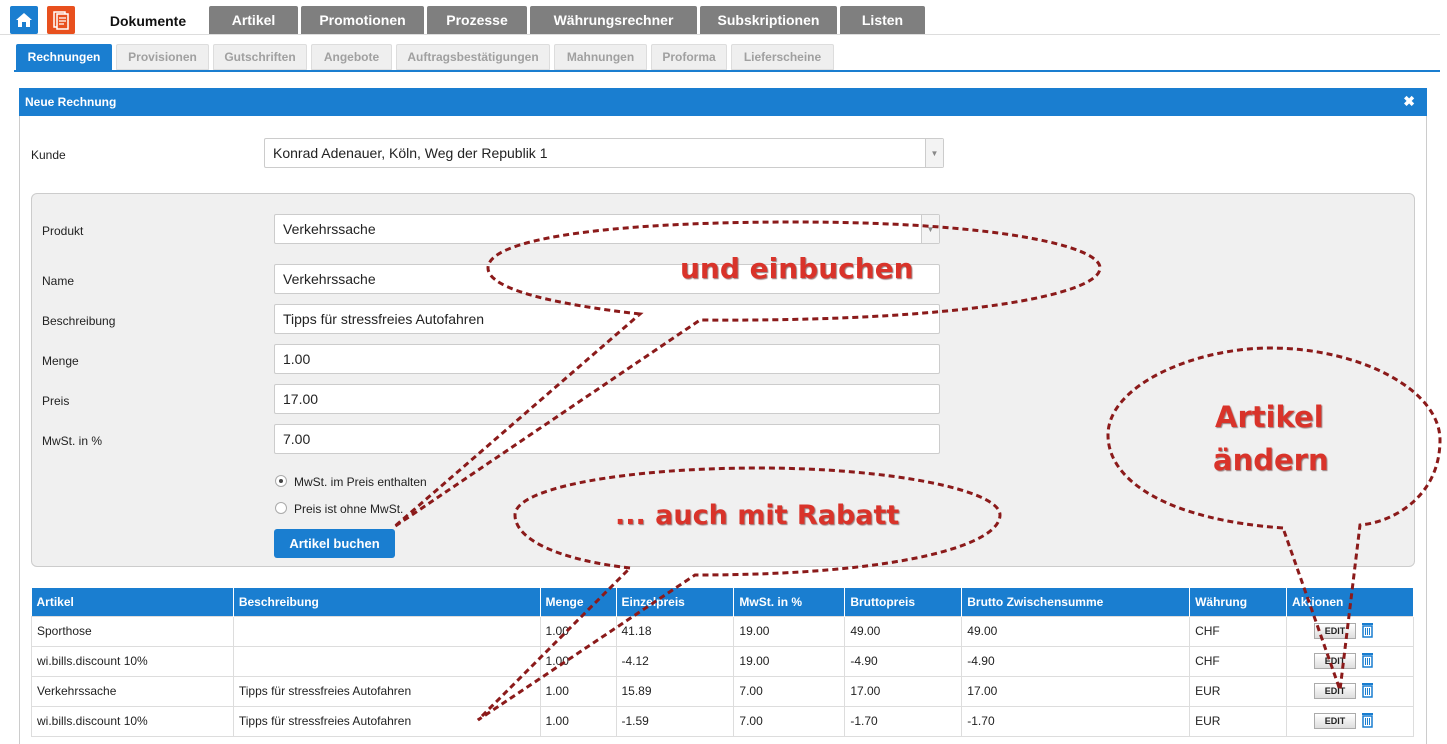 The width and height of the screenshot is (1447, 744). I want to click on close-icon: ✖, so click(1409, 101).